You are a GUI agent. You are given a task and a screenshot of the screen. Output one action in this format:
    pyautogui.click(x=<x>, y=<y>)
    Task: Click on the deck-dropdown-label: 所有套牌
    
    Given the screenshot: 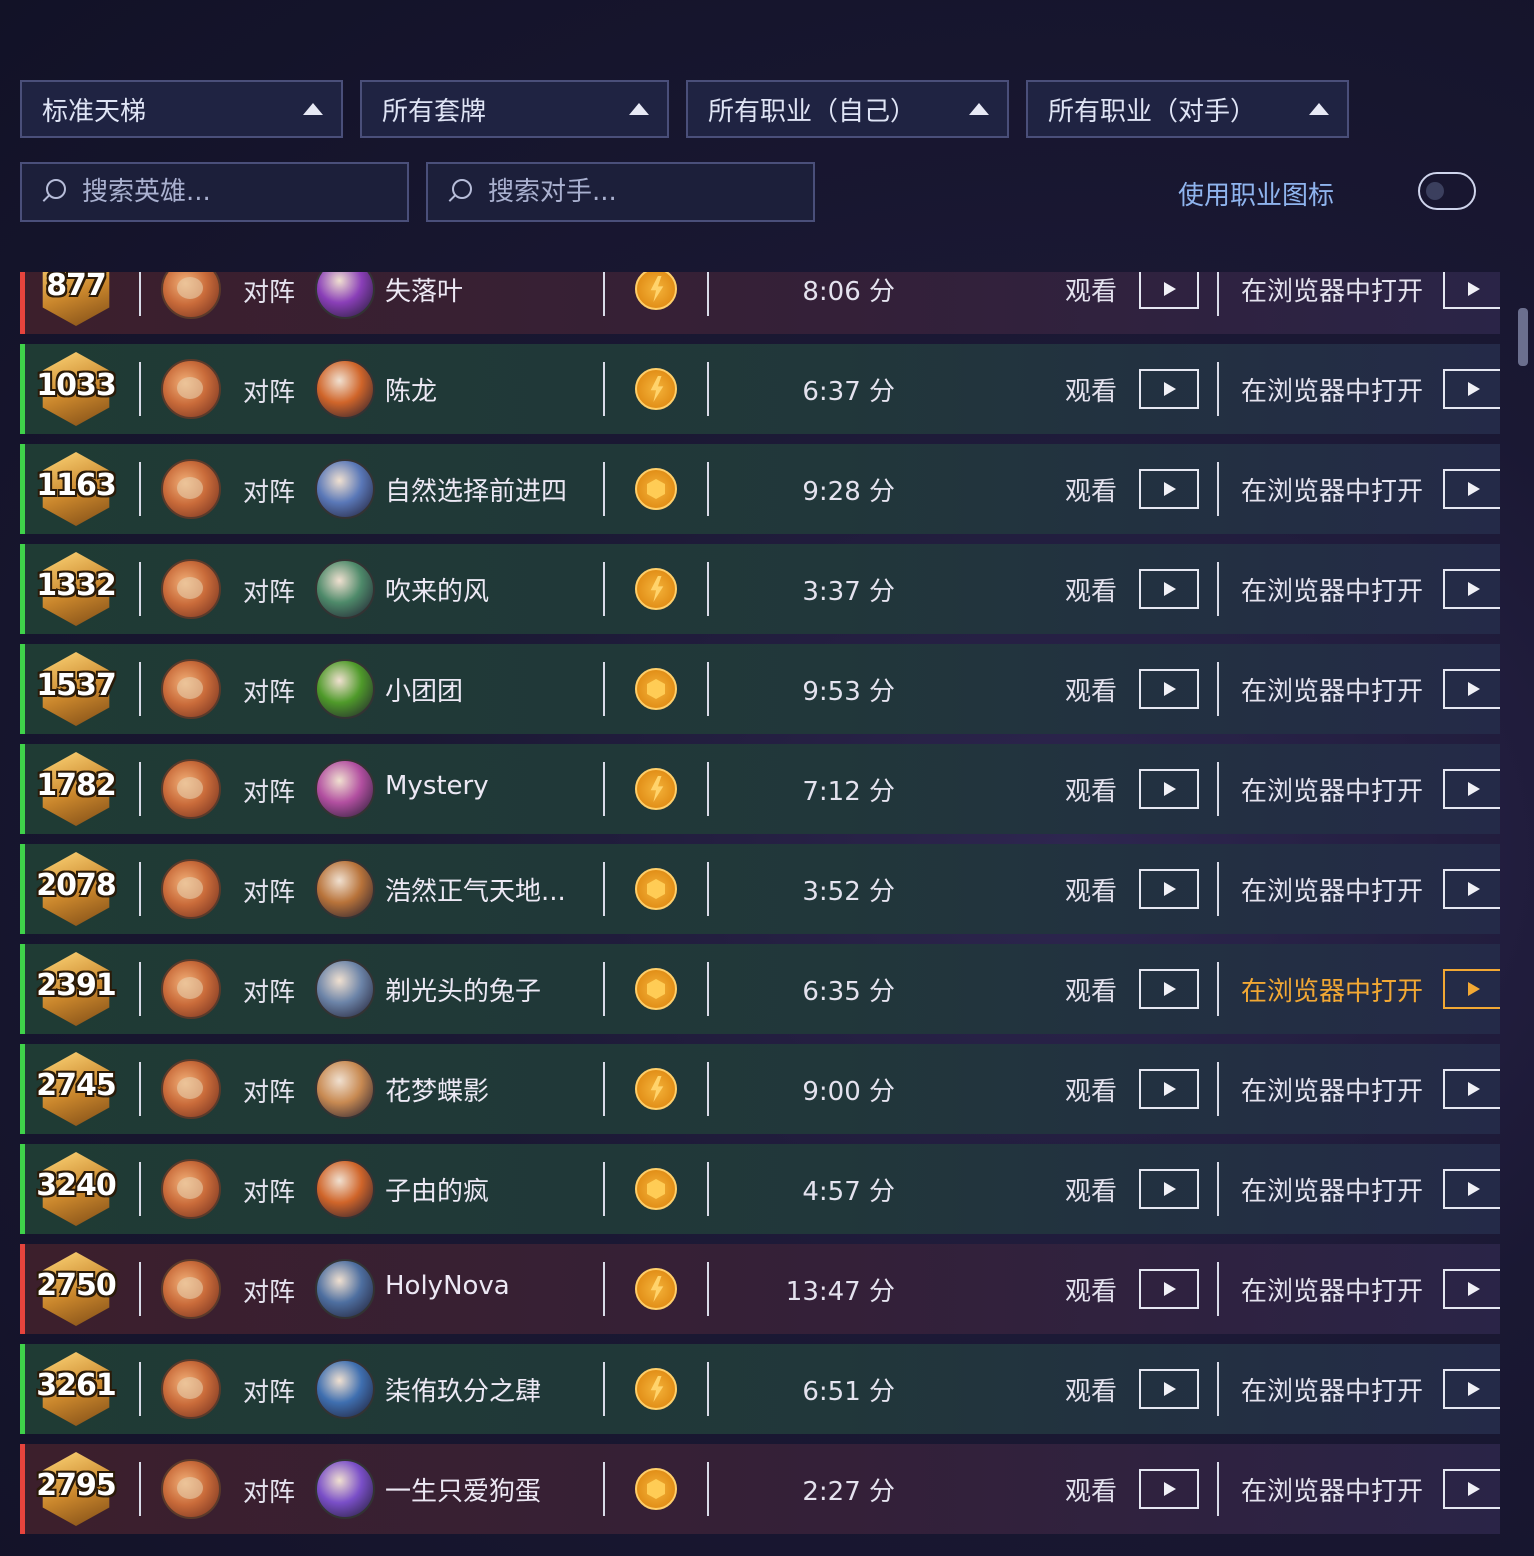 What is the action you would take?
    pyautogui.click(x=434, y=111)
    